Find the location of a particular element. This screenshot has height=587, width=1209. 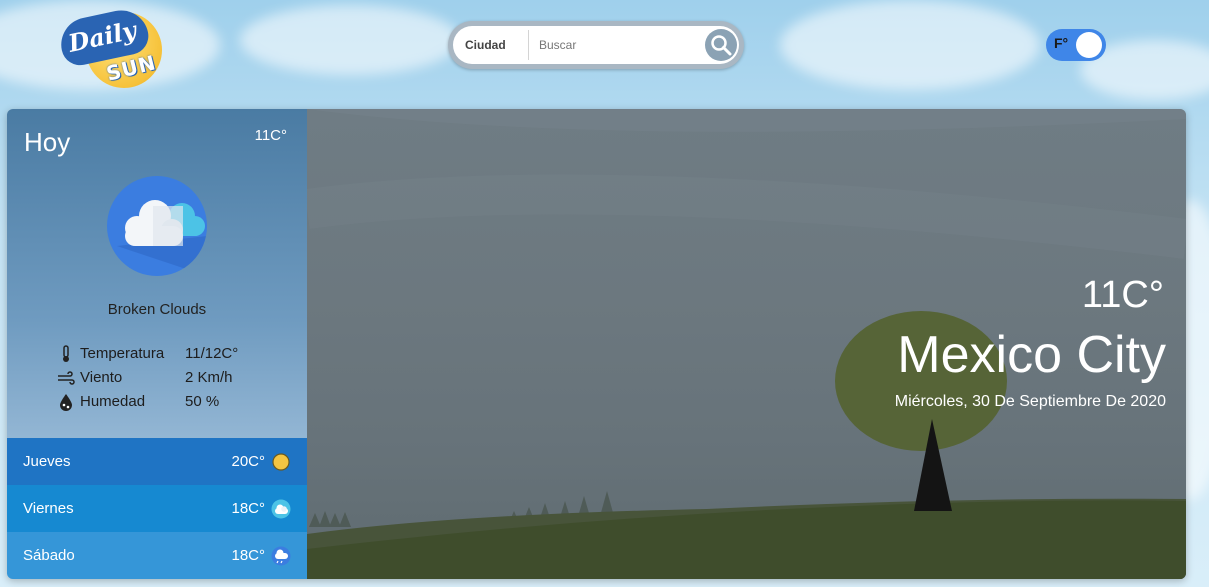

unit-toggle: F° is located at coordinates (1076, 45).